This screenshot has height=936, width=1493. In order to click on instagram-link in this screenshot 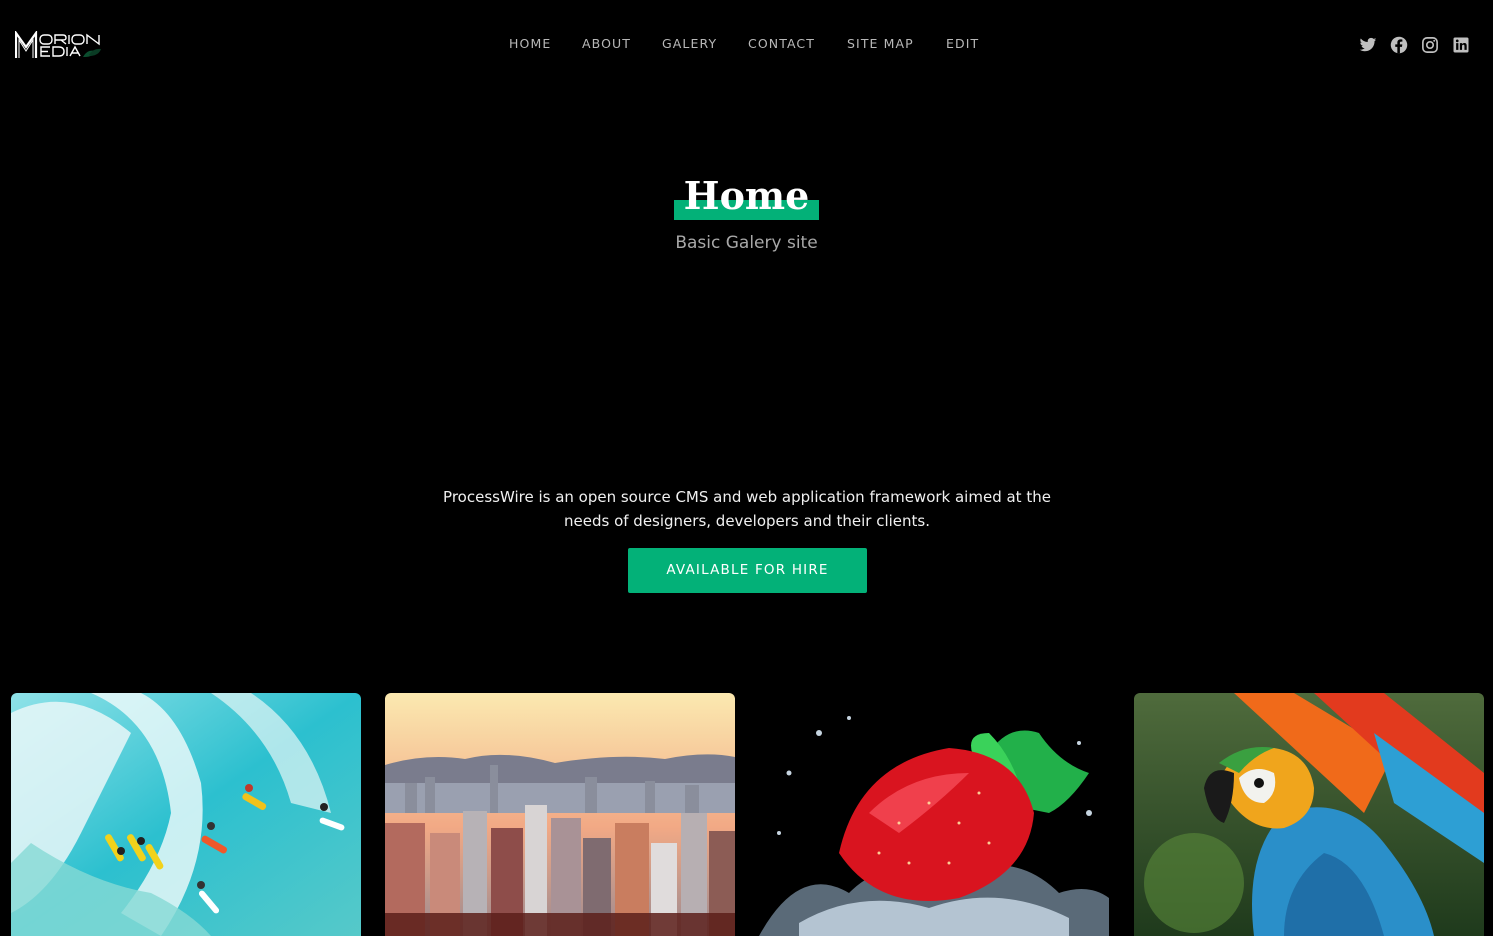, I will do `click(1430, 45)`.